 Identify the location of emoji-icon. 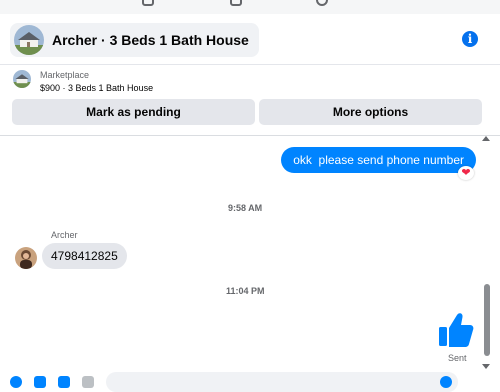
(446, 382).